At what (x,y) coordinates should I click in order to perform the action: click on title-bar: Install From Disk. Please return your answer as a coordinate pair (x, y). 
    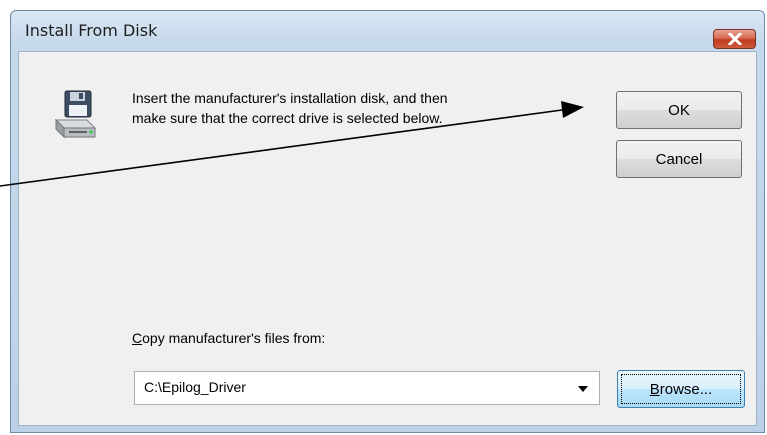
    Looking at the image, I should click on (387, 31).